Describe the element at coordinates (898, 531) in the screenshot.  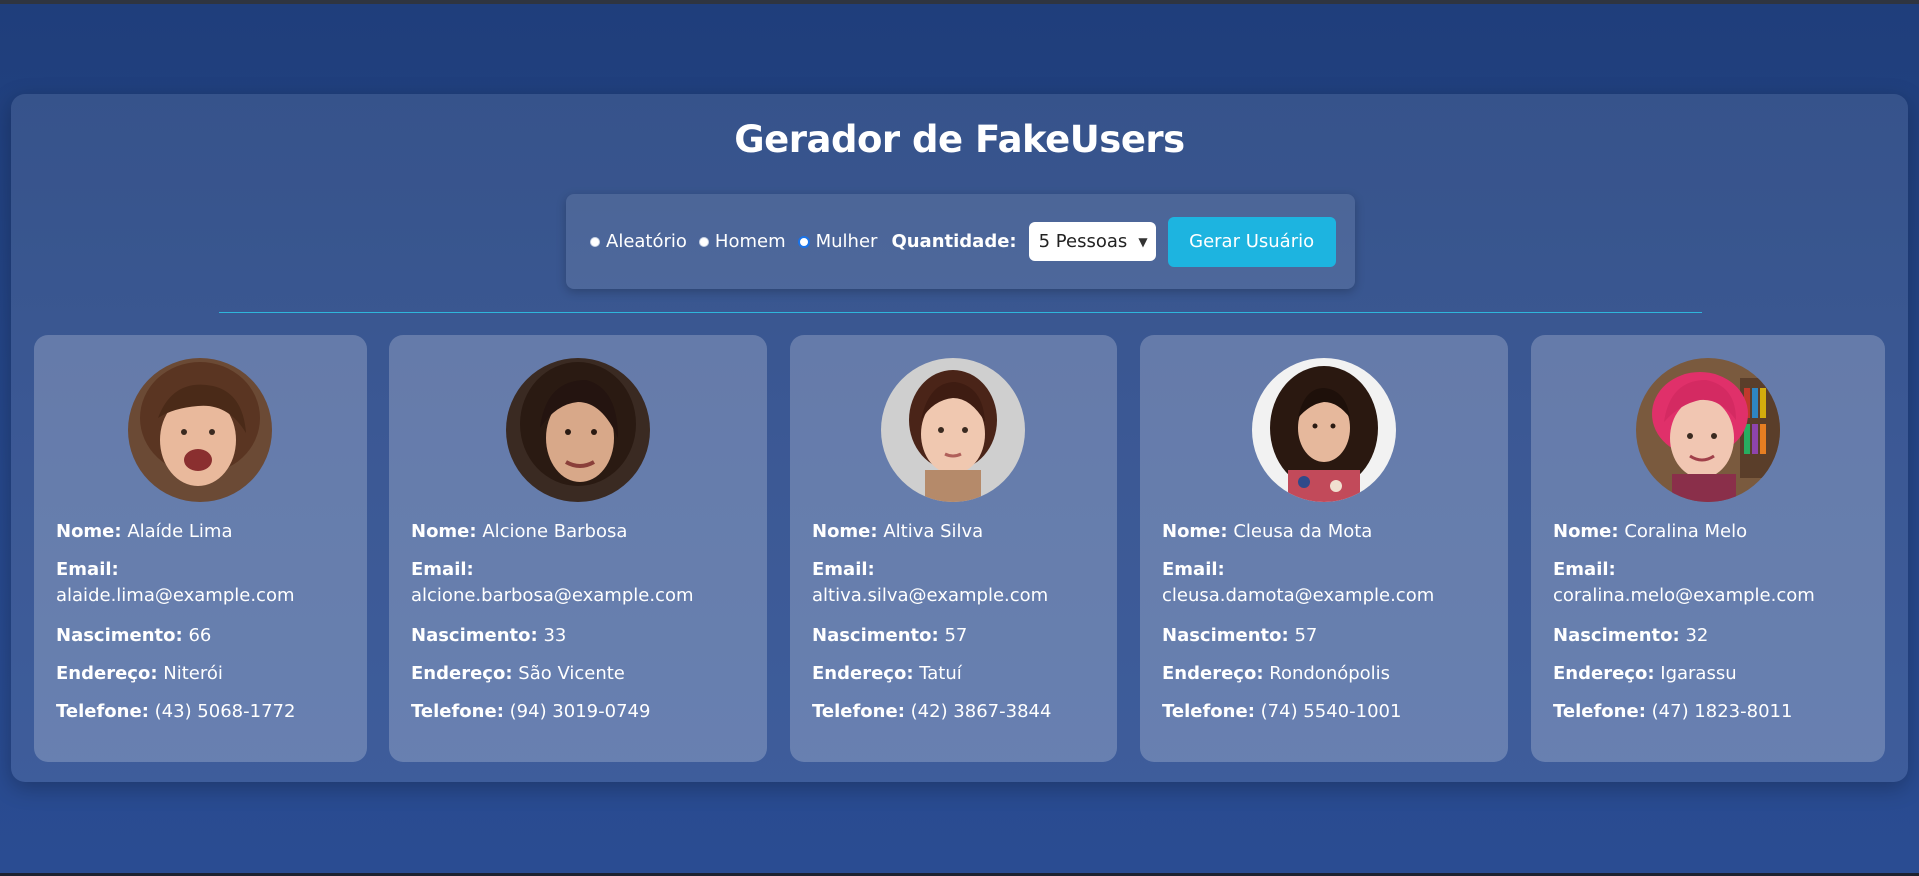
I see `user-name: Nome: Altiva Silva` at that location.